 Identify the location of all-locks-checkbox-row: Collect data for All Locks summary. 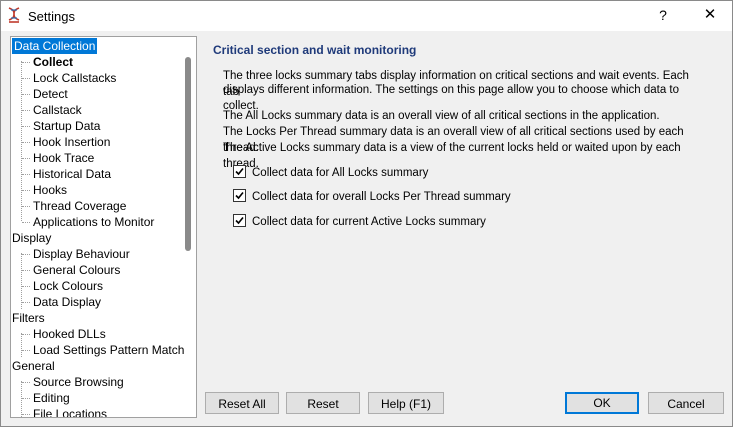
(330, 173).